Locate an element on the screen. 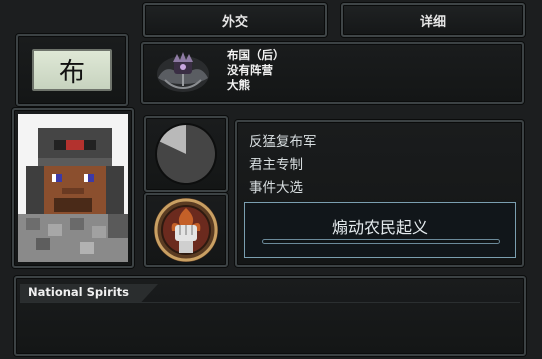 Image resolution: width=542 pixels, height=359 pixels. popularity-pie-chart is located at coordinates (186, 154).